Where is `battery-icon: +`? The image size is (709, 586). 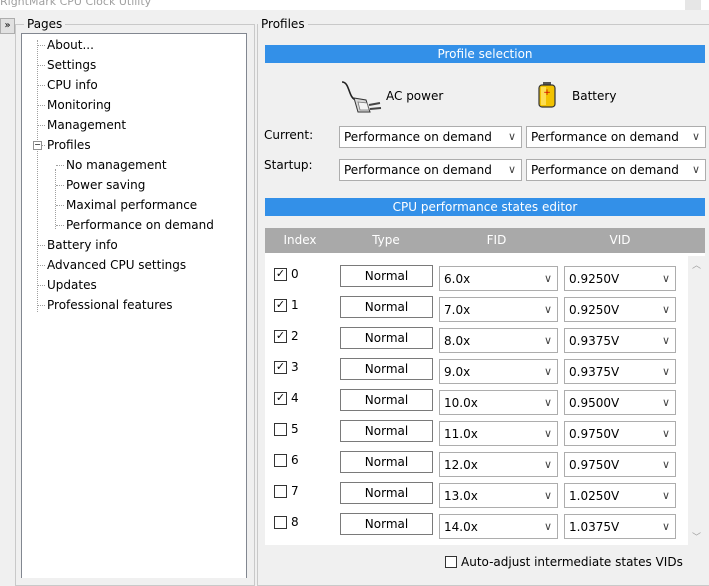 battery-icon: + is located at coordinates (547, 95).